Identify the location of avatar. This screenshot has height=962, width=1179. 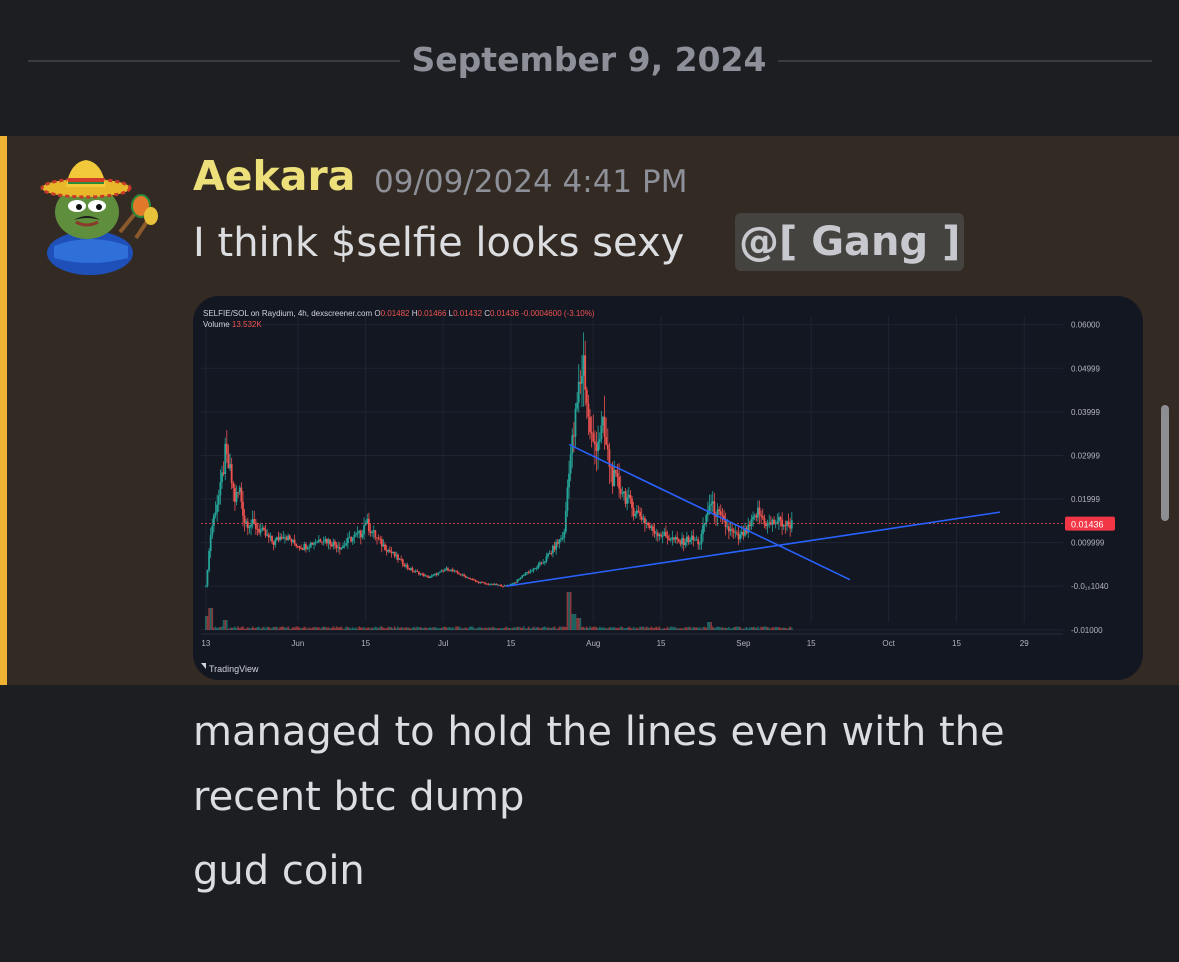
(100, 214).